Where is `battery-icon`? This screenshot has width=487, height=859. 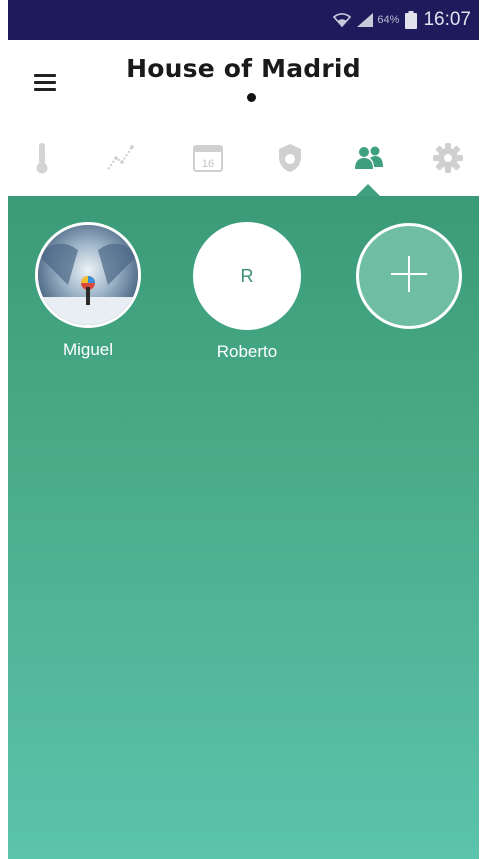
battery-icon is located at coordinates (411, 20).